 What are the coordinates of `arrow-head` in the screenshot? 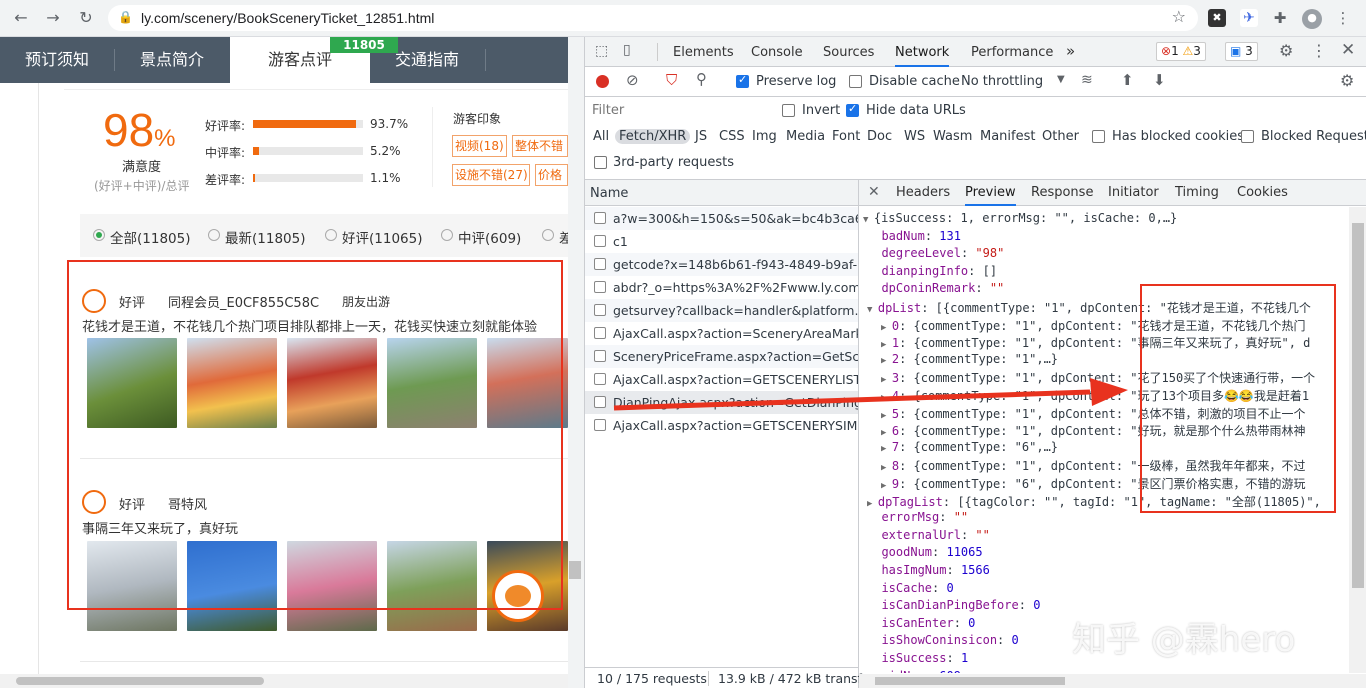 It's located at (1109, 392).